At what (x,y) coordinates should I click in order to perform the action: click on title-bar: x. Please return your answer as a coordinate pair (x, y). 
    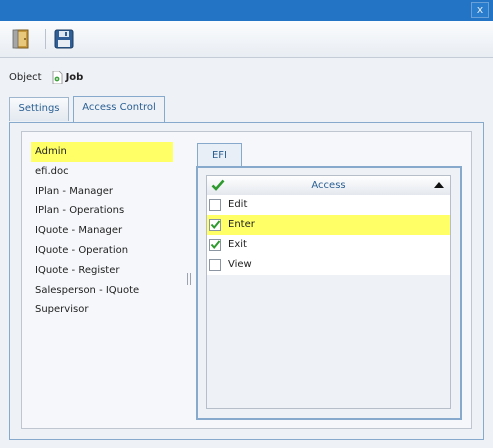
    Looking at the image, I should click on (246, 10).